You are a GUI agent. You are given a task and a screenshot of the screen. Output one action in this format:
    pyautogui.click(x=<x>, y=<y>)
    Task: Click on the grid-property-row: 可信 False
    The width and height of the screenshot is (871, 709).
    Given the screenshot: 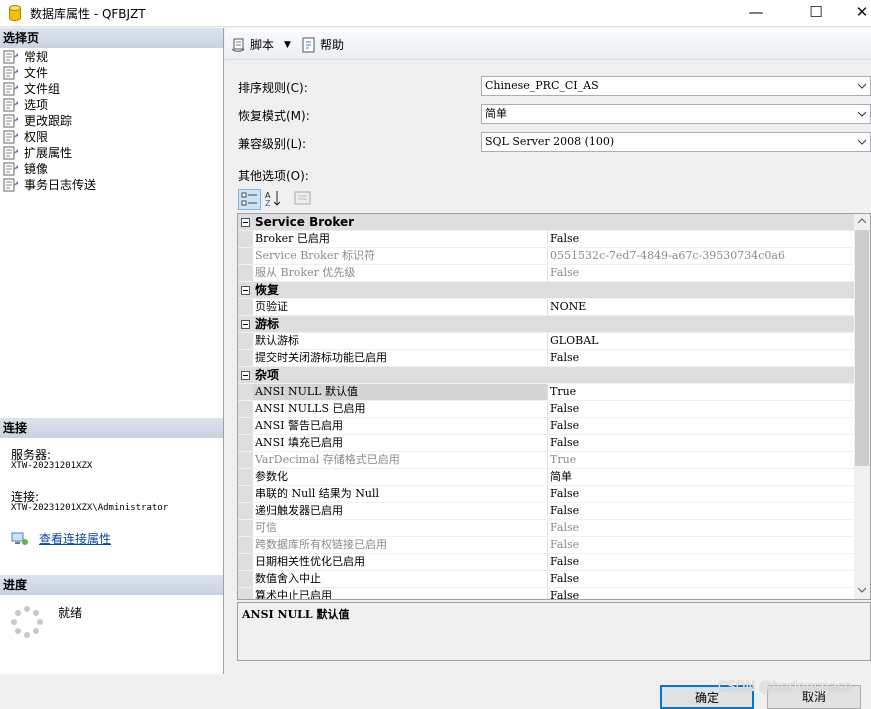 What is the action you would take?
    pyautogui.click(x=546, y=528)
    